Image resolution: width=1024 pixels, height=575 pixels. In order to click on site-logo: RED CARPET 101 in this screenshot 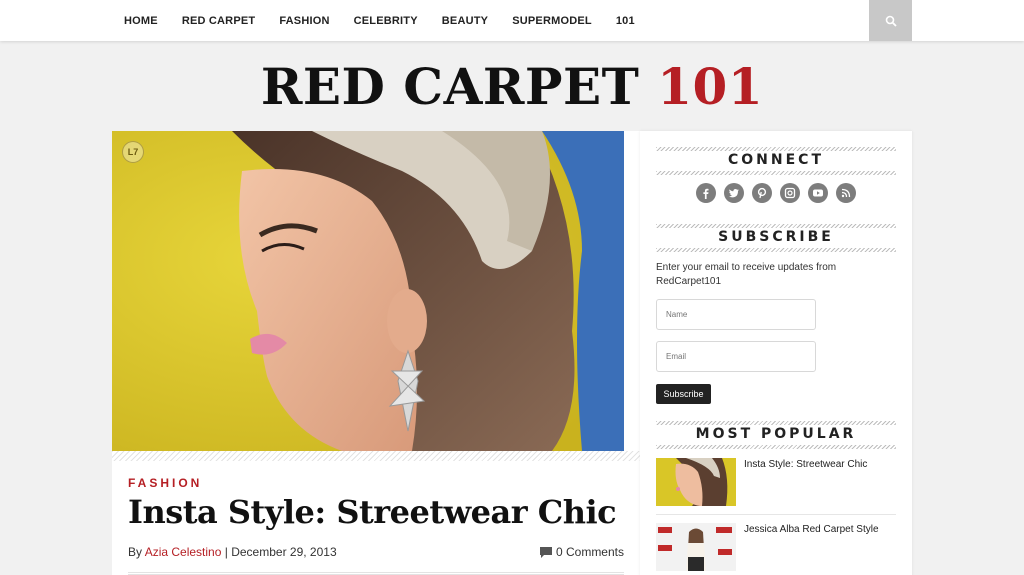, I will do `click(512, 87)`.